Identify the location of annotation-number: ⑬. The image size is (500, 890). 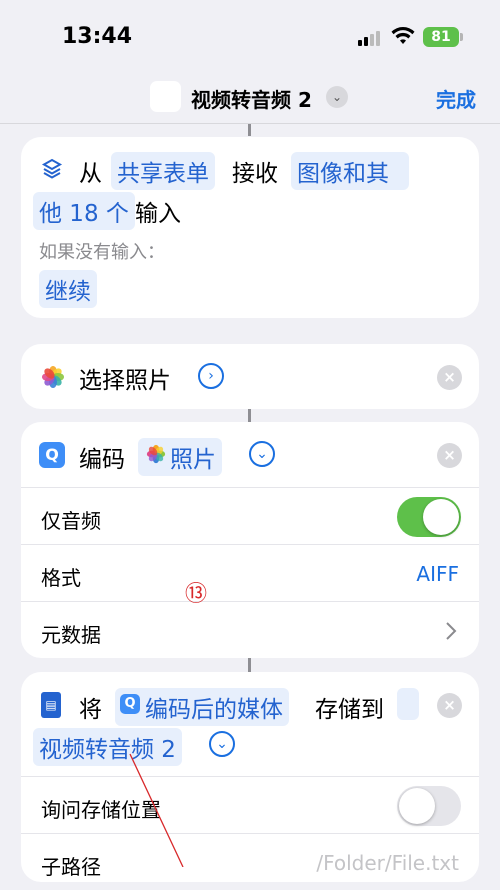
(196, 594).